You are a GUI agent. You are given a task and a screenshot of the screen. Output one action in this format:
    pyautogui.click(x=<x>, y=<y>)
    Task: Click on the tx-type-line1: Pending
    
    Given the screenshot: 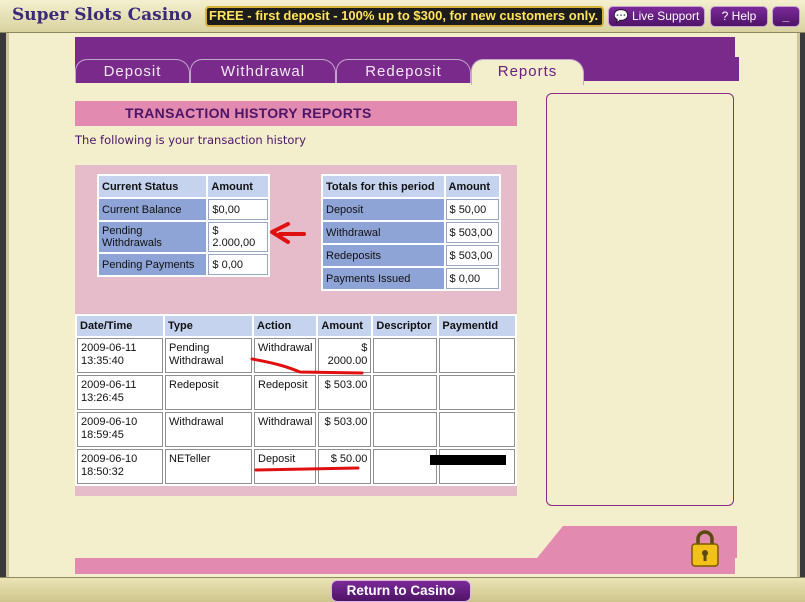 What is the action you would take?
    pyautogui.click(x=189, y=348)
    